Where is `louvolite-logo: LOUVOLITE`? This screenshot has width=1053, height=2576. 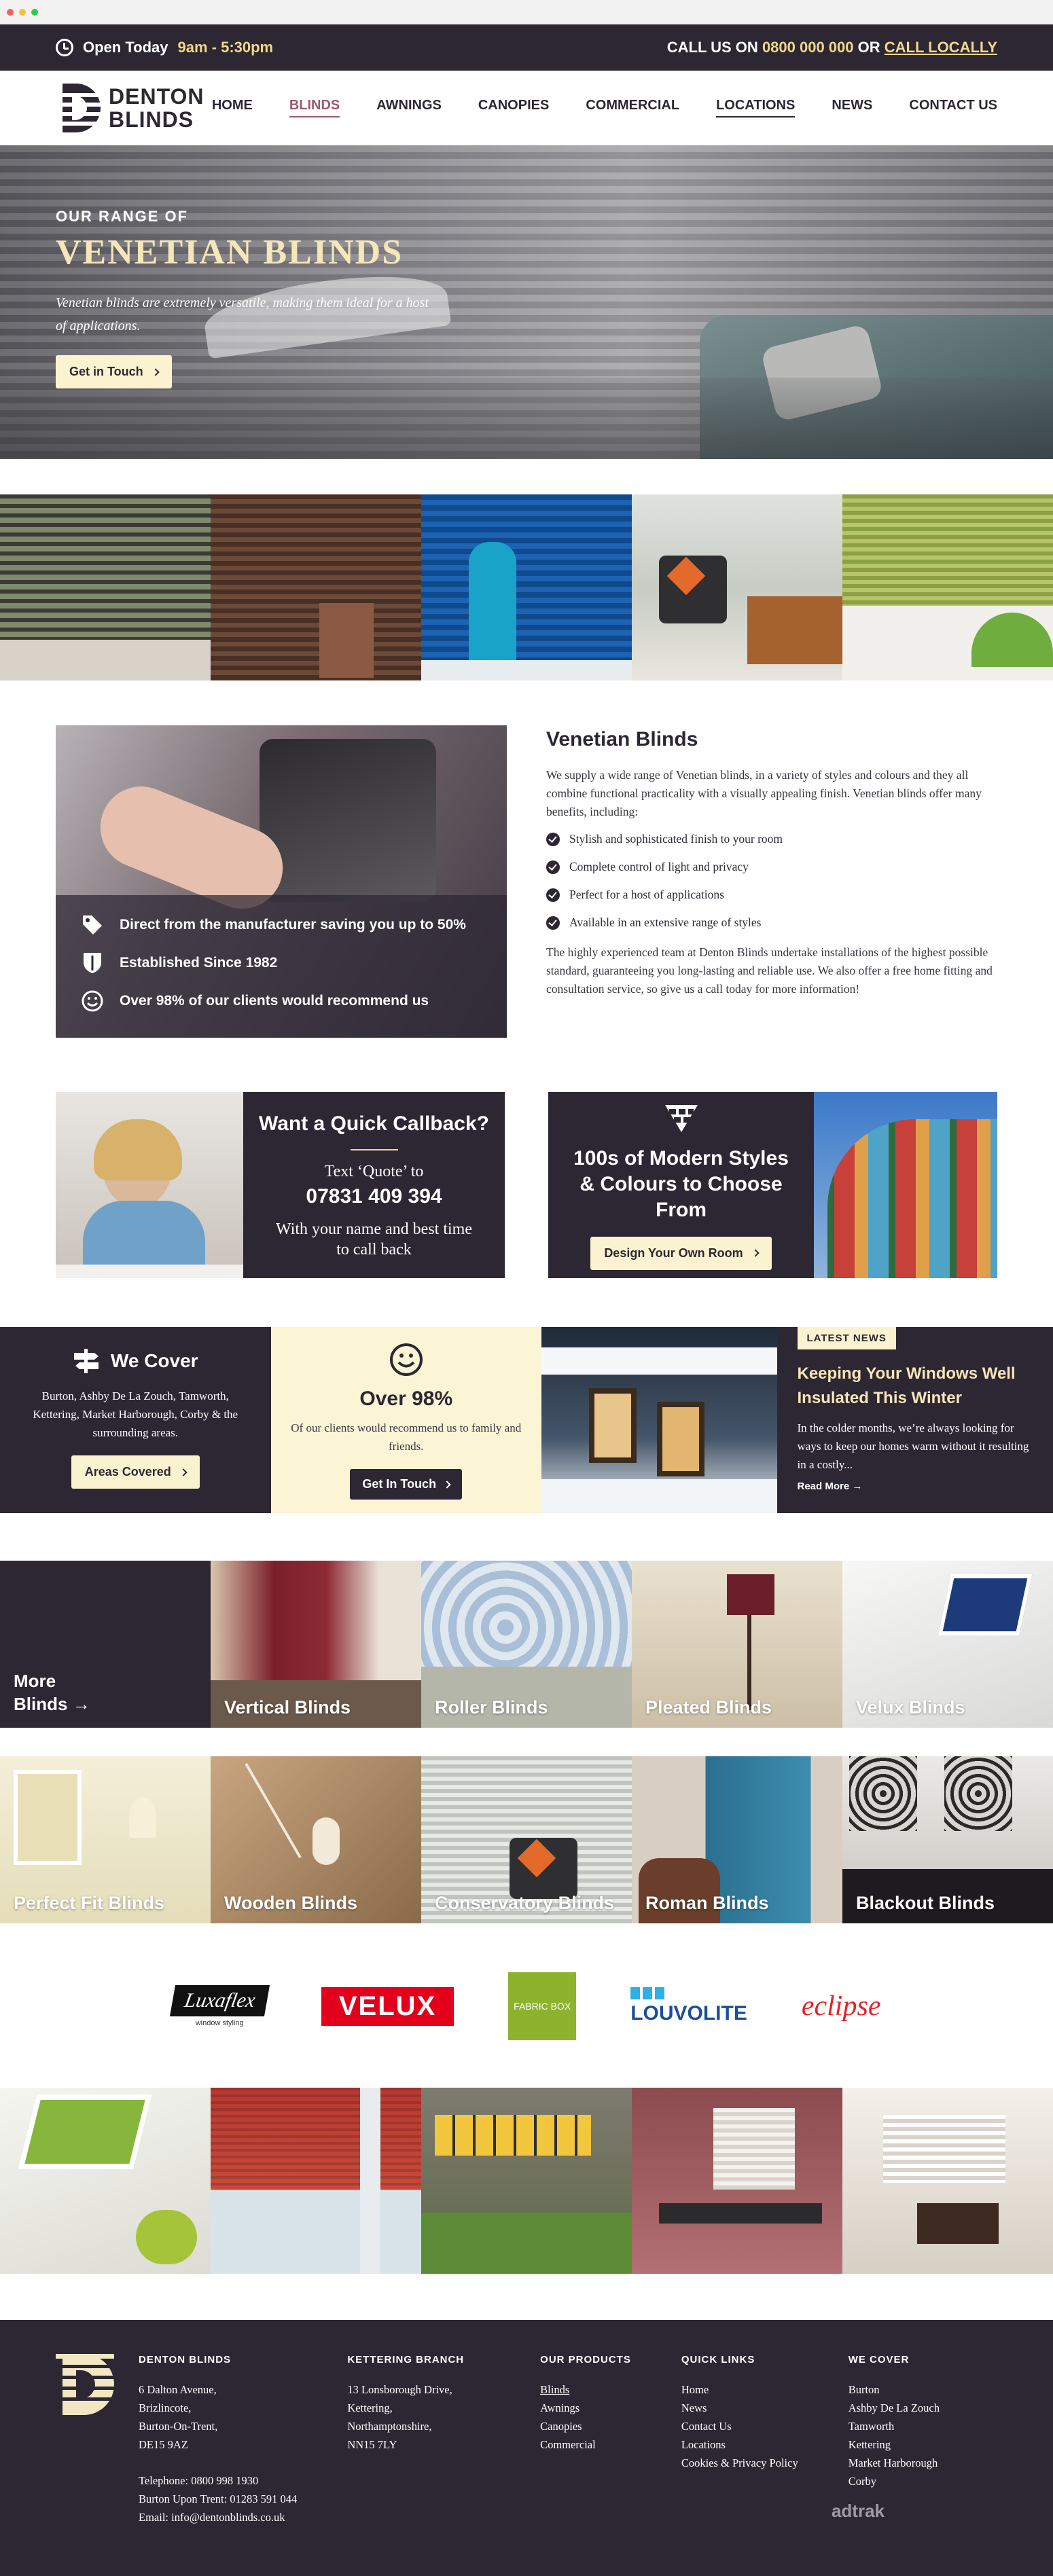
louvolite-logo: LOUVOLITE is located at coordinates (688, 2006).